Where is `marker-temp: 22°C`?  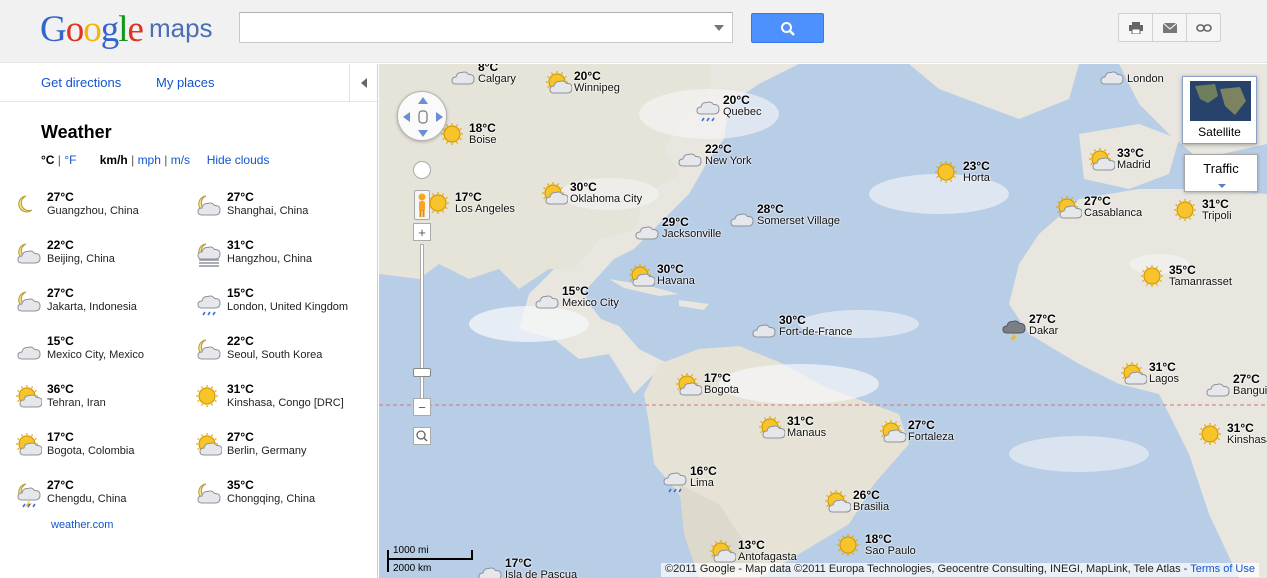
marker-temp: 22°C is located at coordinates (718, 149).